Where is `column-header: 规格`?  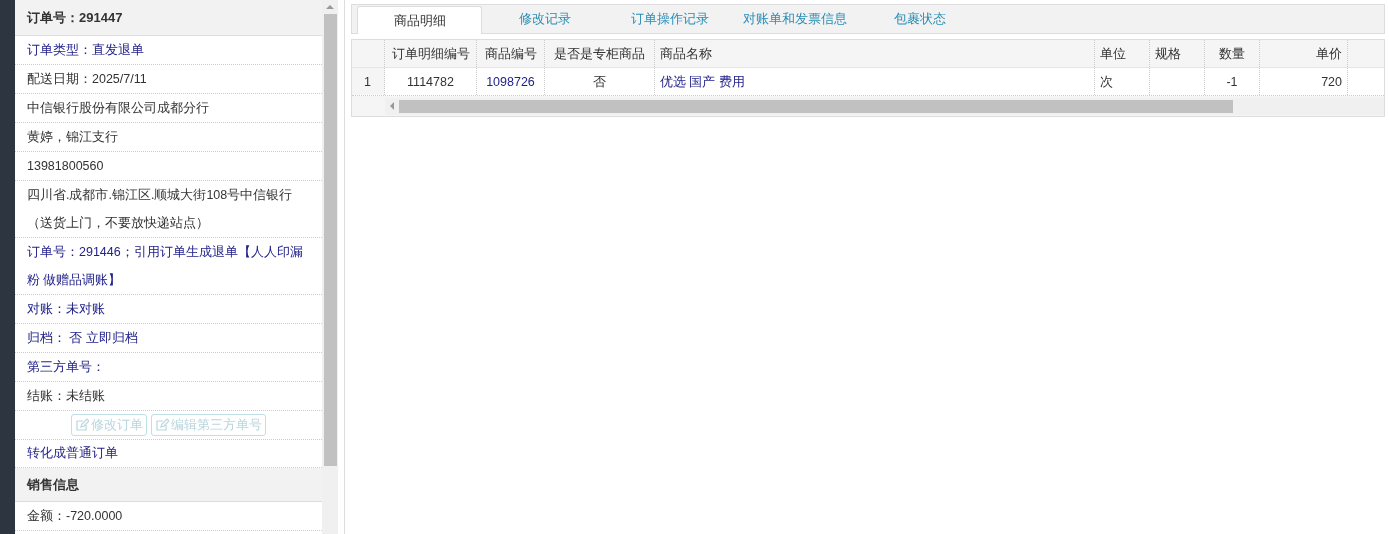
column-header: 规格 is located at coordinates (1177, 53).